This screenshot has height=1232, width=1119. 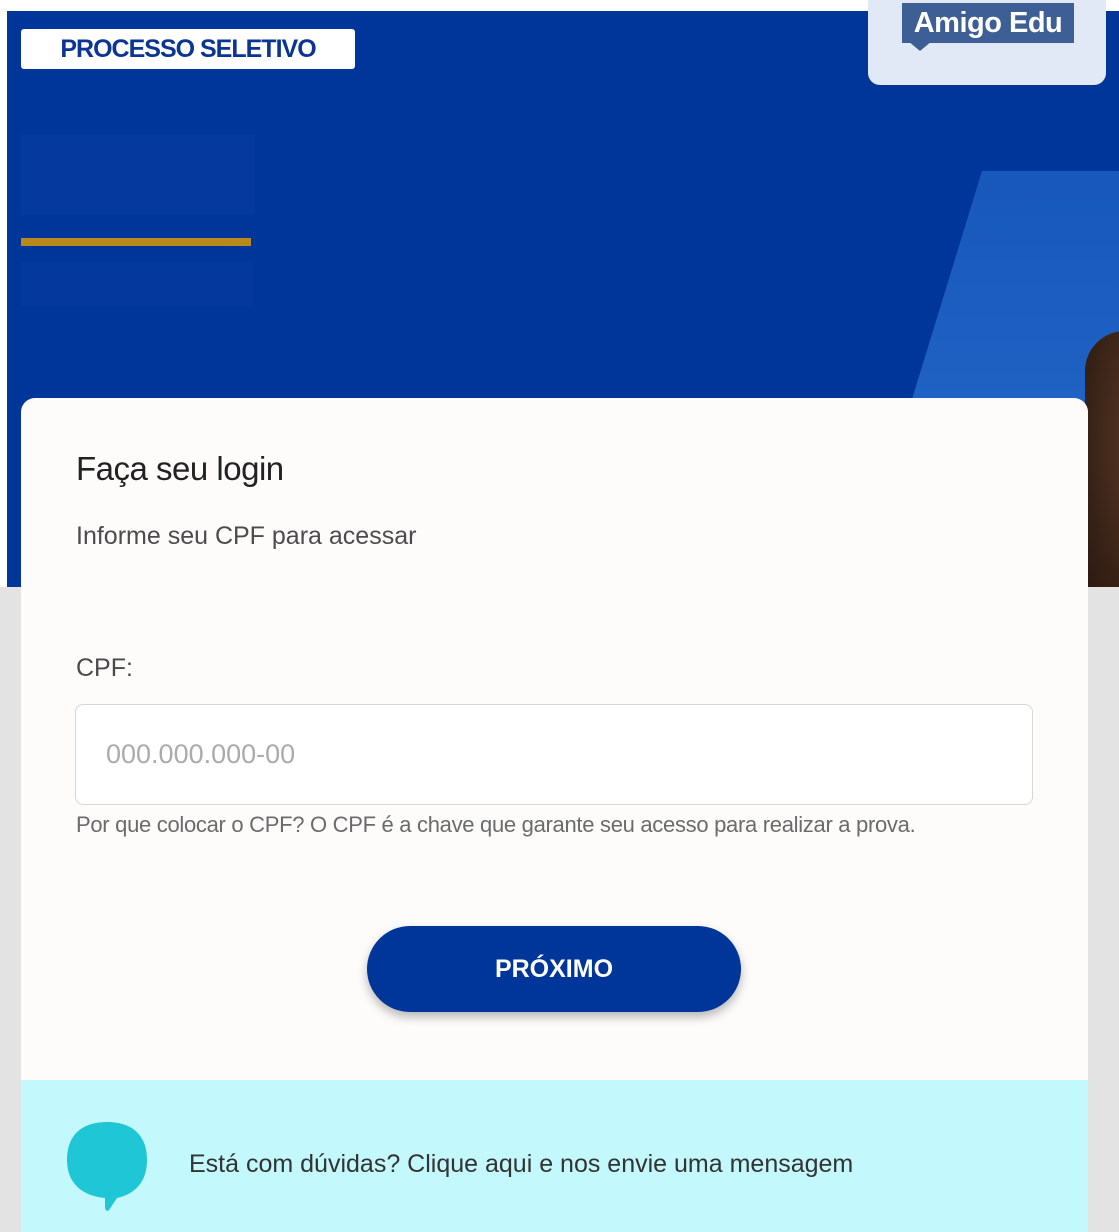 What do you see at coordinates (246, 536) in the screenshot?
I see `login-subtitle: Informe seu CPF para acessar` at bounding box center [246, 536].